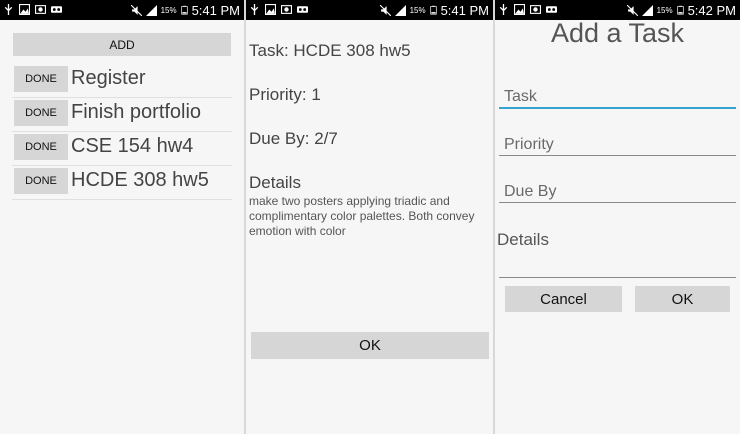 The height and width of the screenshot is (434, 740). What do you see at coordinates (136, 112) in the screenshot?
I see `task-name: Finish portfolio` at bounding box center [136, 112].